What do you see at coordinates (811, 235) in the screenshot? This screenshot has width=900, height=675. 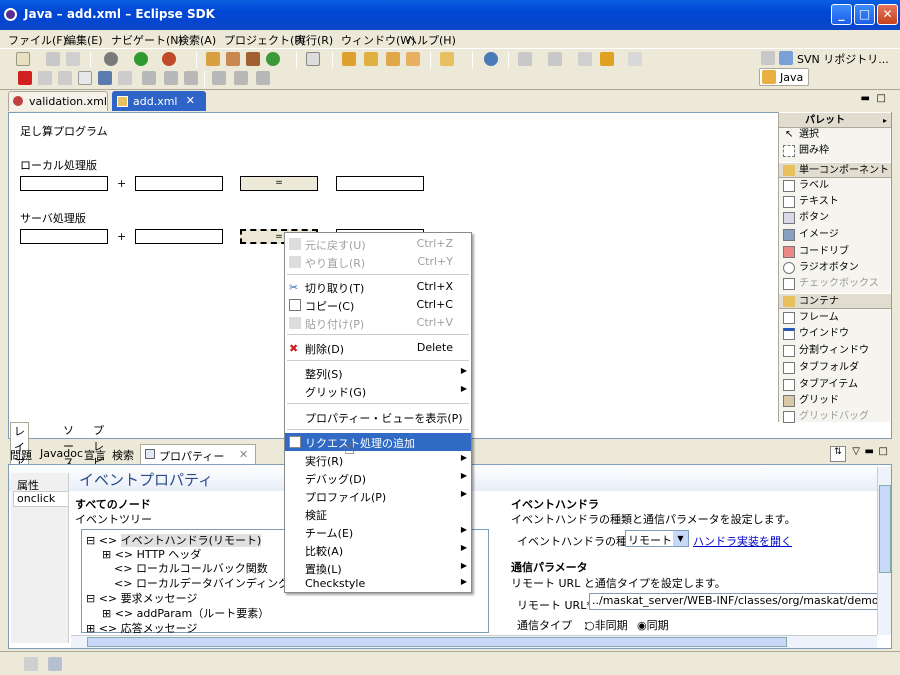 I see `palette-item-image: イメージ` at bounding box center [811, 235].